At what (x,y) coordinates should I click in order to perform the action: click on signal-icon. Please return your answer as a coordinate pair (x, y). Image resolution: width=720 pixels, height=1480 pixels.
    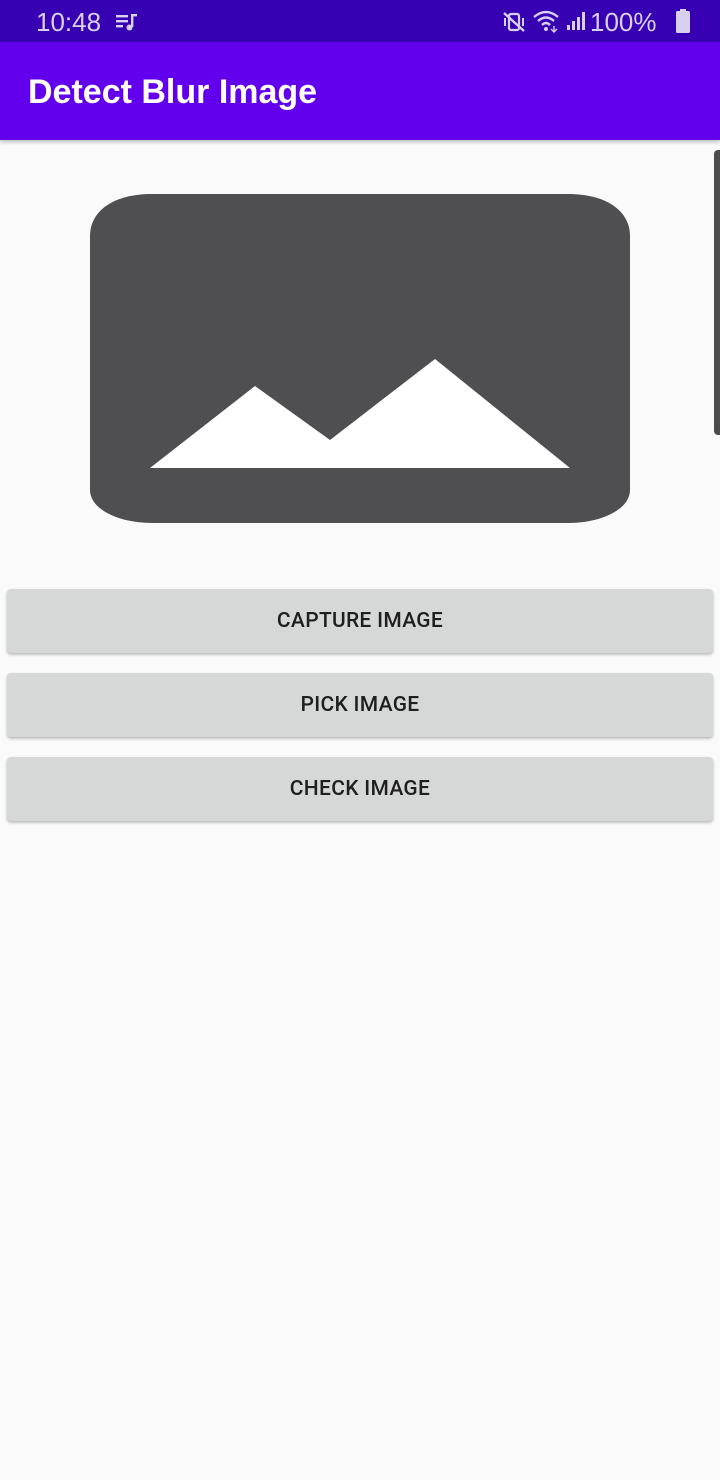
    Looking at the image, I should click on (576, 21).